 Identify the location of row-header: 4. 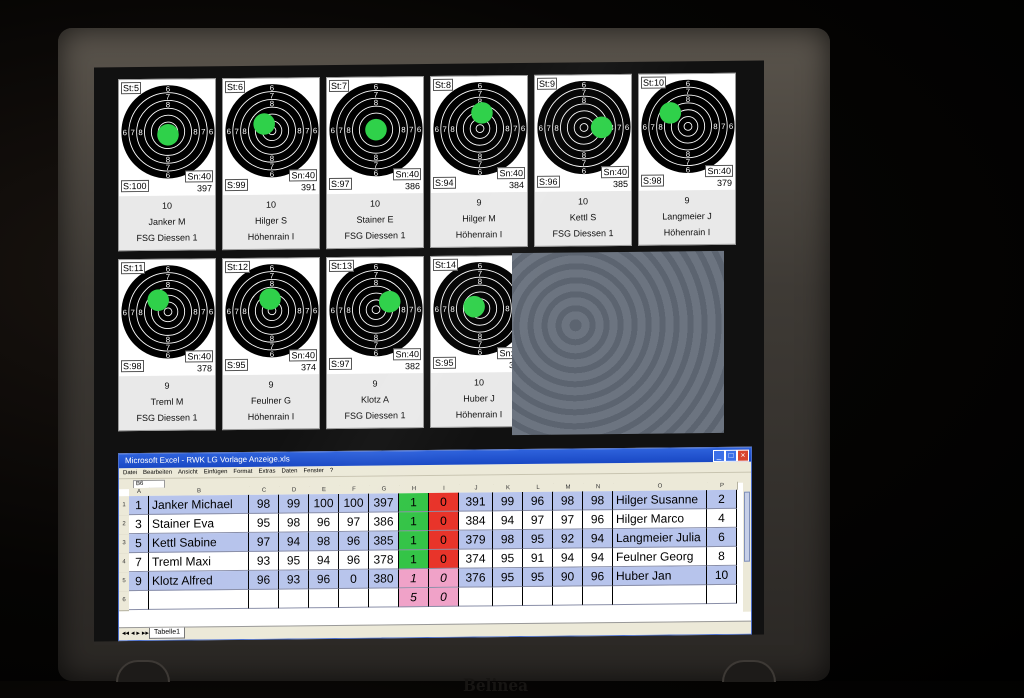
(124, 563).